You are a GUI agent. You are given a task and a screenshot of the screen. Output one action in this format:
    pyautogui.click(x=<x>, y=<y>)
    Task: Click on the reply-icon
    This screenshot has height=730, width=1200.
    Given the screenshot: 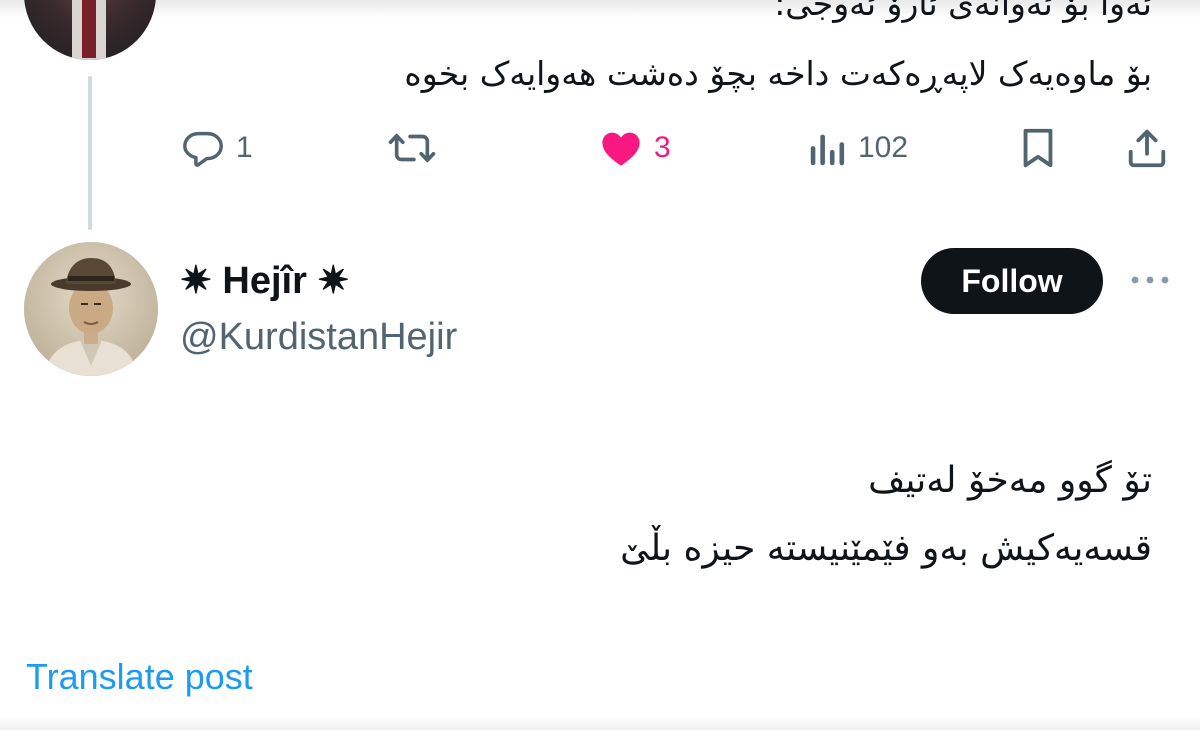 What is the action you would take?
    pyautogui.click(x=203, y=148)
    